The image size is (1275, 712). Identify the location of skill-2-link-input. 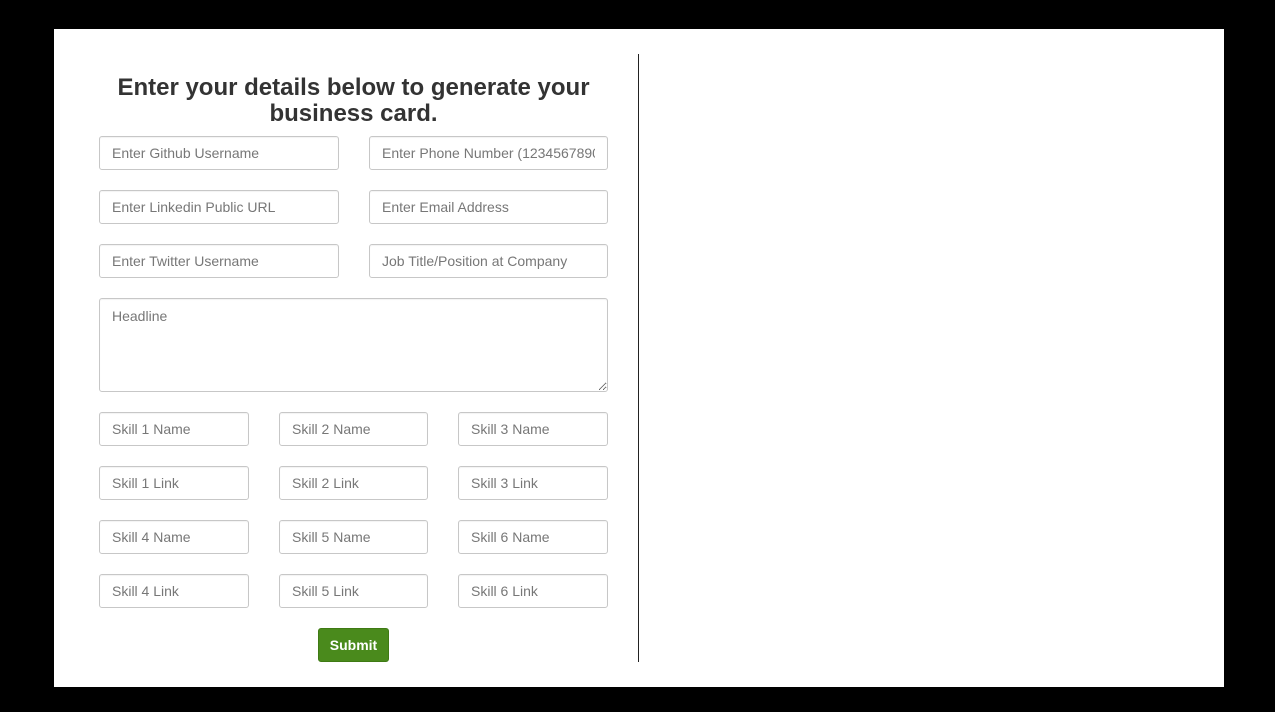
(353, 483).